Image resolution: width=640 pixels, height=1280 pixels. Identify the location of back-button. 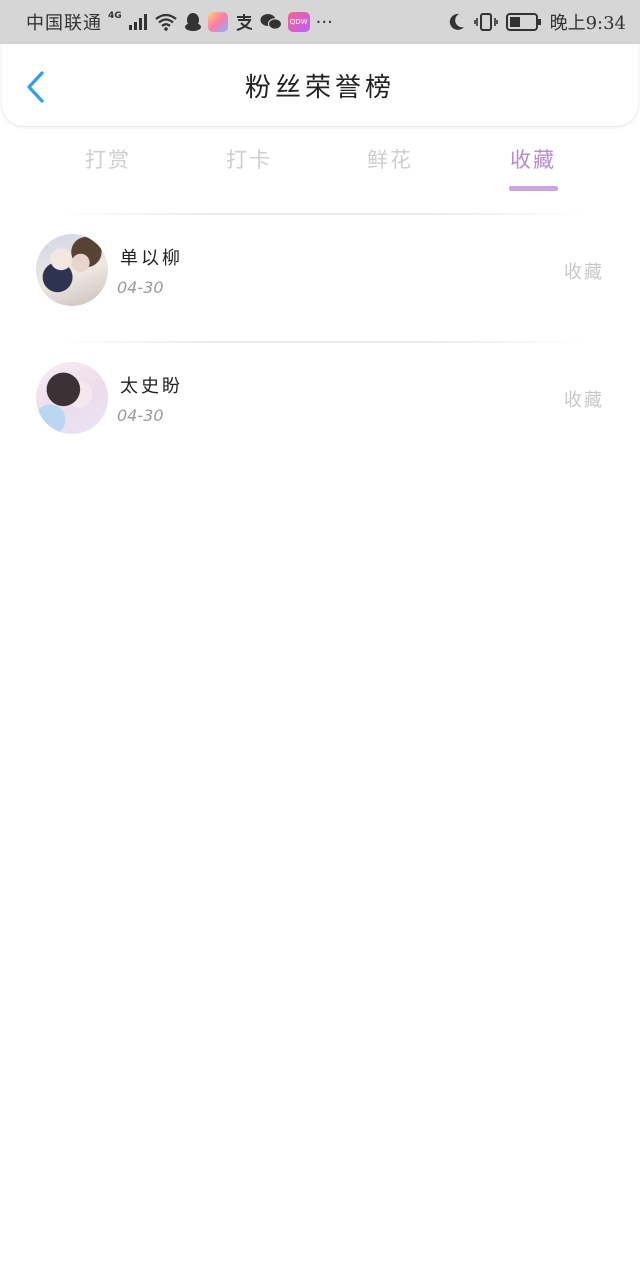
(37, 87).